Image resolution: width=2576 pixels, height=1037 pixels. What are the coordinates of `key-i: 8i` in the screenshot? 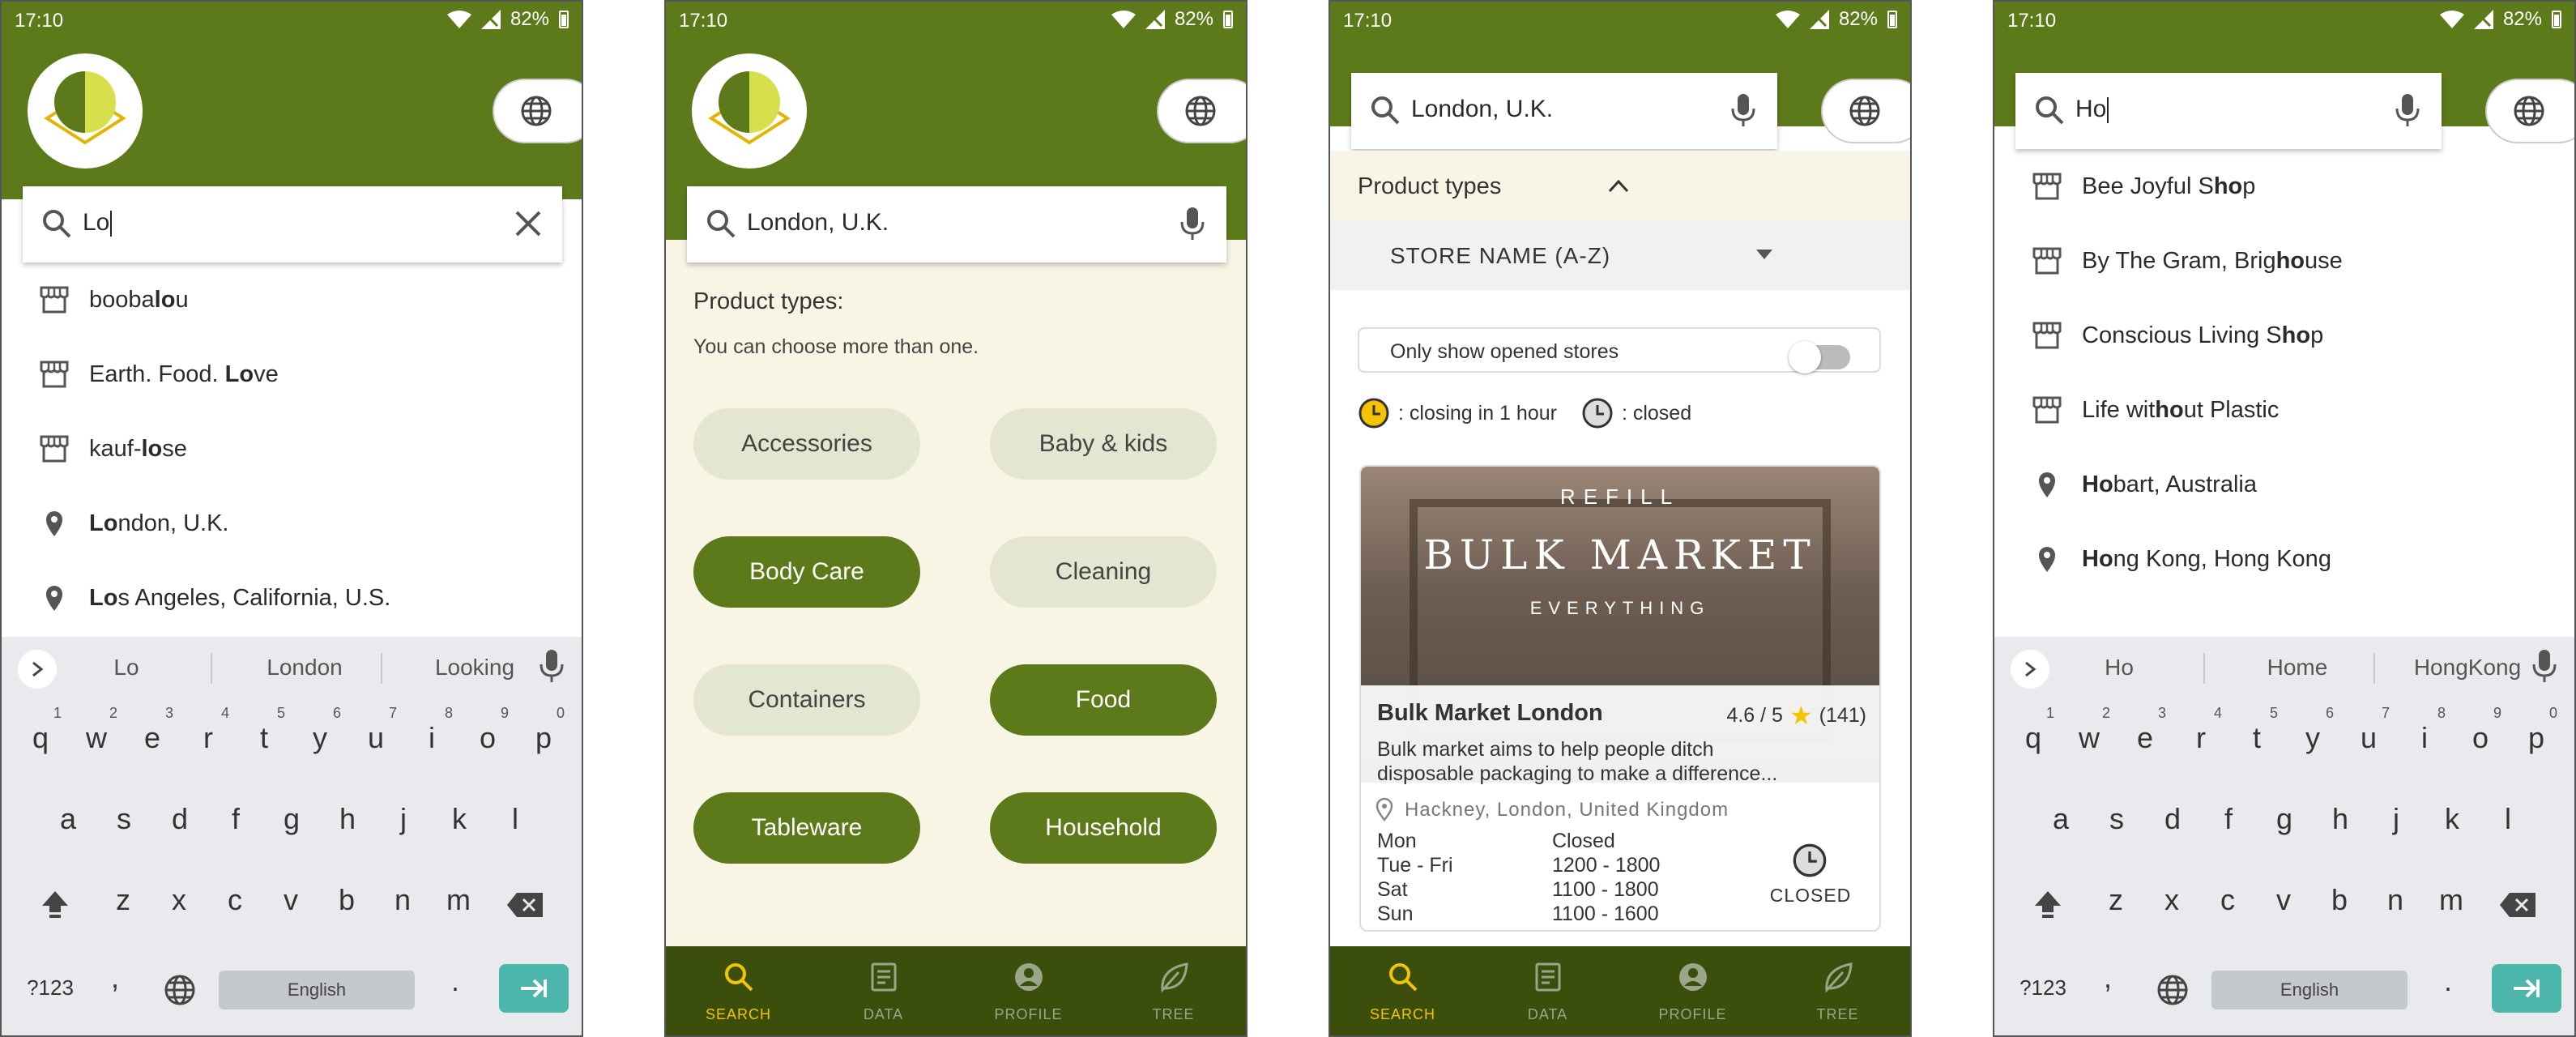 It's located at (432, 730).